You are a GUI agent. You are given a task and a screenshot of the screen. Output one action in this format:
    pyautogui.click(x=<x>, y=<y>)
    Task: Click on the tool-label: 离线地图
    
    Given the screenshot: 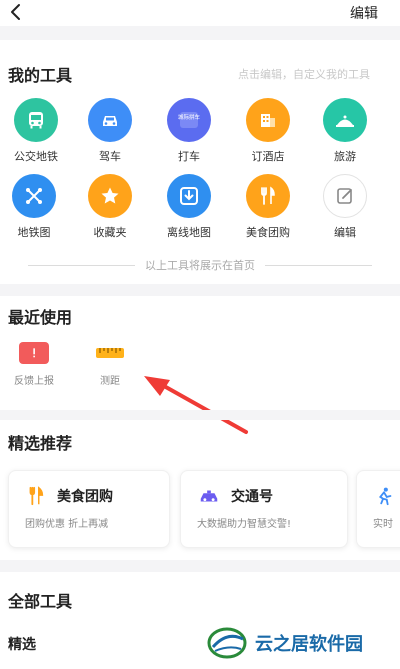 What is the action you would take?
    pyautogui.click(x=189, y=232)
    